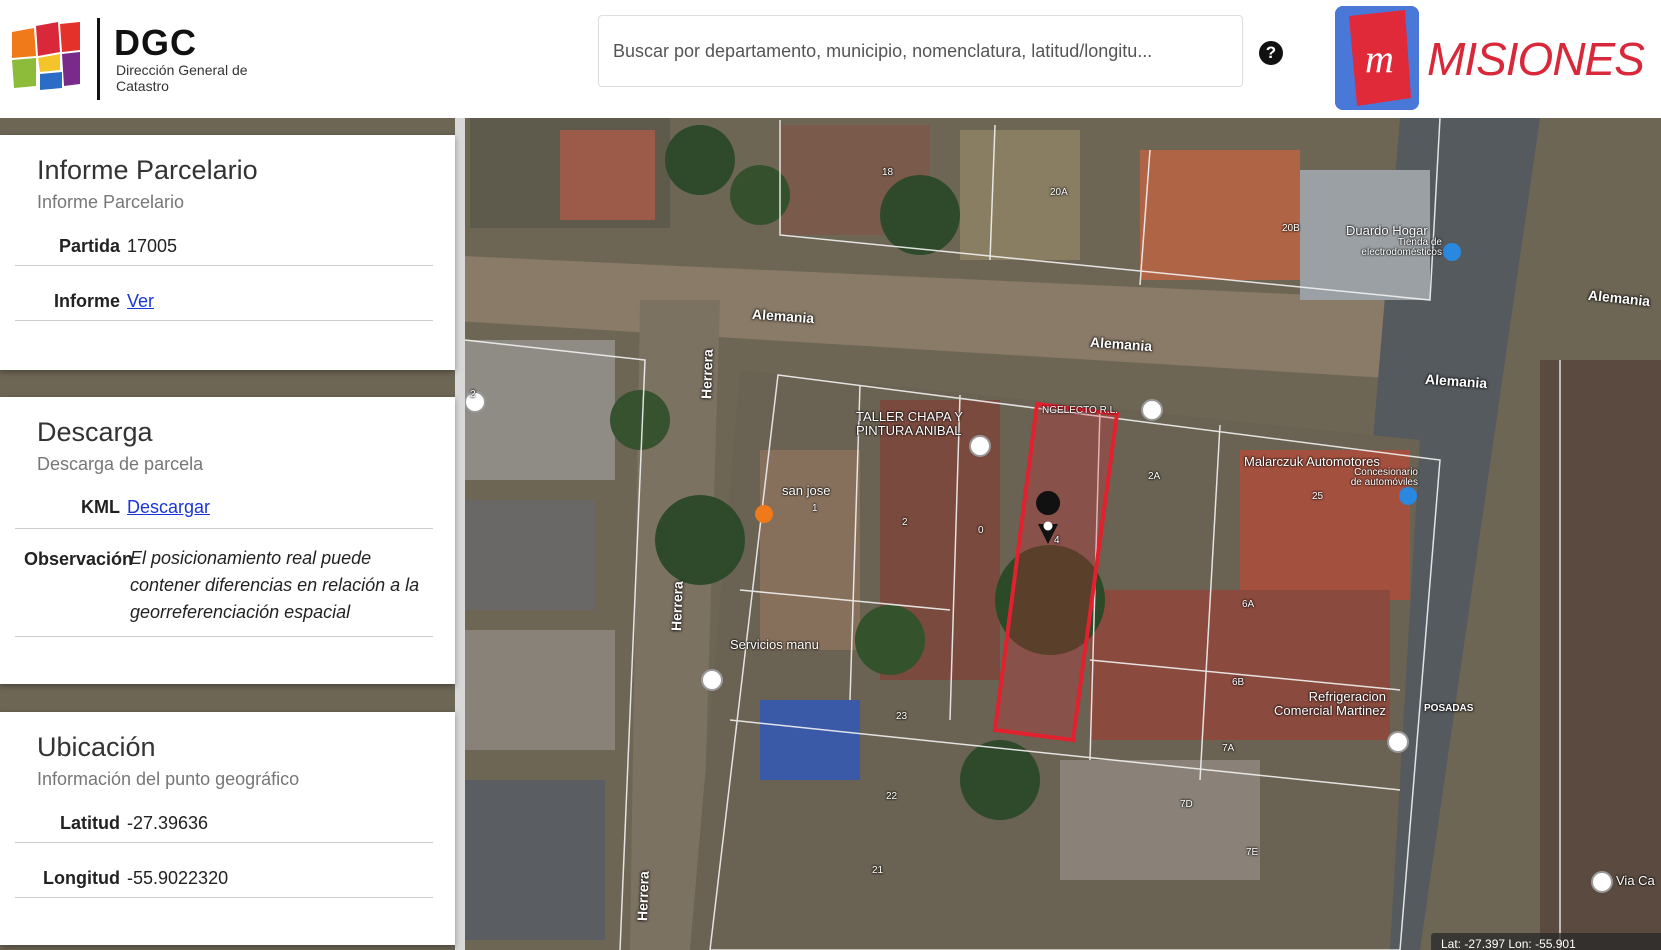  What do you see at coordinates (81, 878) in the screenshot?
I see `longitud-label: Longitud` at bounding box center [81, 878].